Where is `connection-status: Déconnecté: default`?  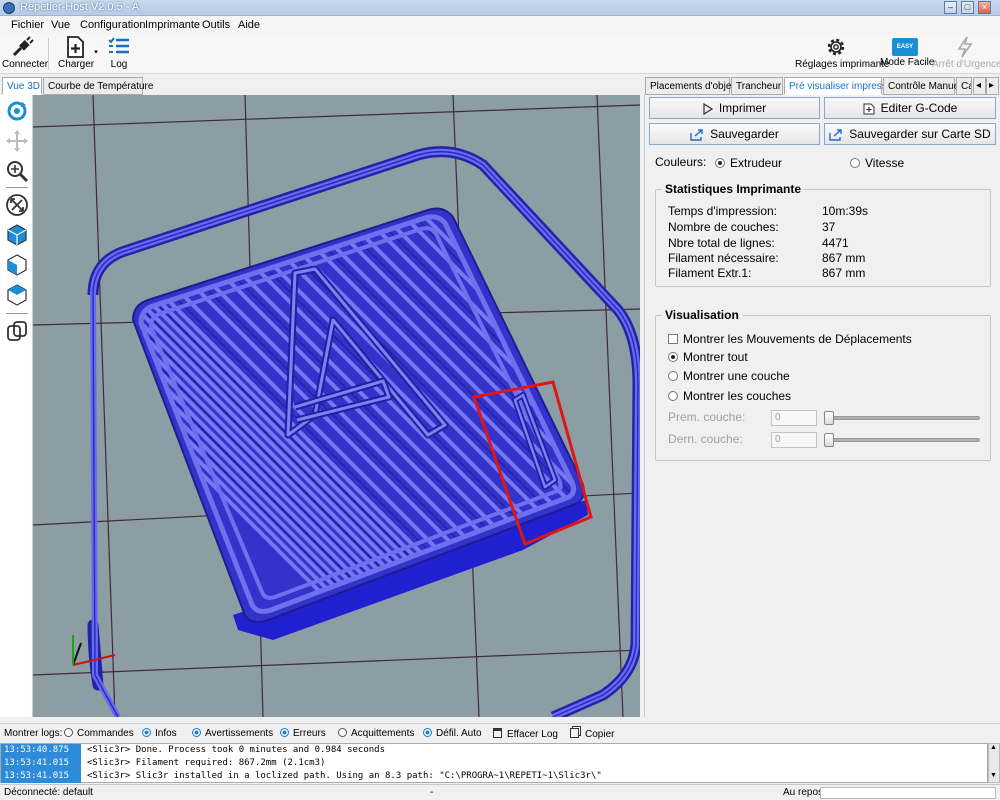
connection-status: Déconnecté: default is located at coordinates (48, 792).